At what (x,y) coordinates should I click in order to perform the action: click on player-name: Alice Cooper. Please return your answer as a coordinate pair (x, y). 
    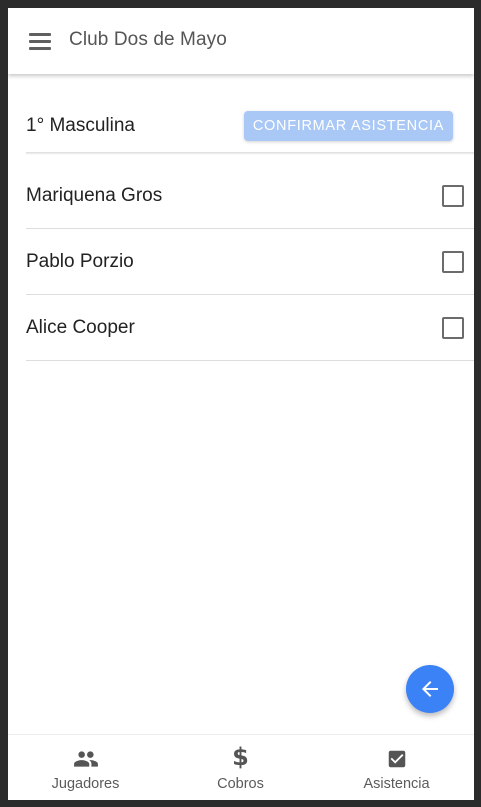
    Looking at the image, I should click on (80, 327).